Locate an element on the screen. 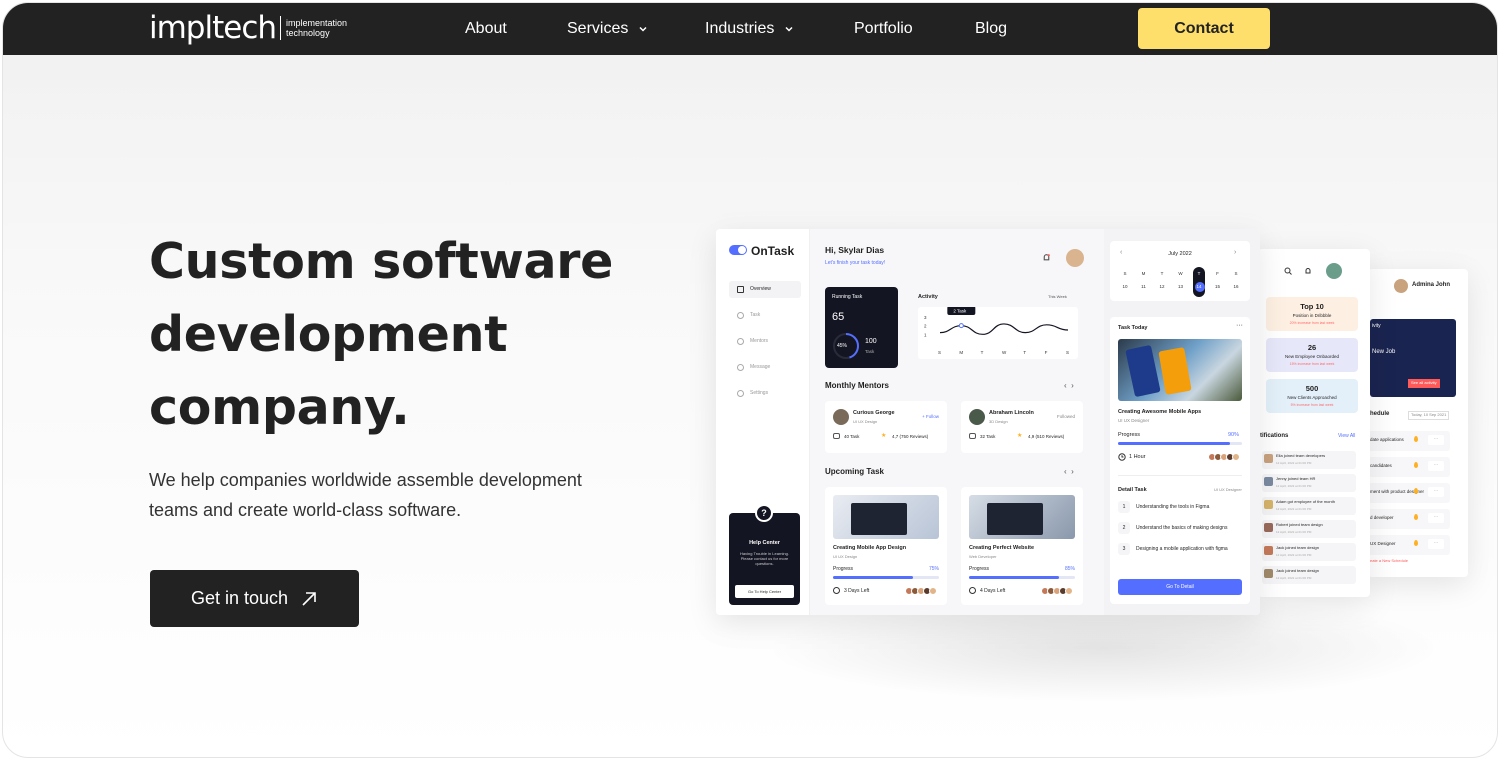  bell-icon is located at coordinates (1046, 257).